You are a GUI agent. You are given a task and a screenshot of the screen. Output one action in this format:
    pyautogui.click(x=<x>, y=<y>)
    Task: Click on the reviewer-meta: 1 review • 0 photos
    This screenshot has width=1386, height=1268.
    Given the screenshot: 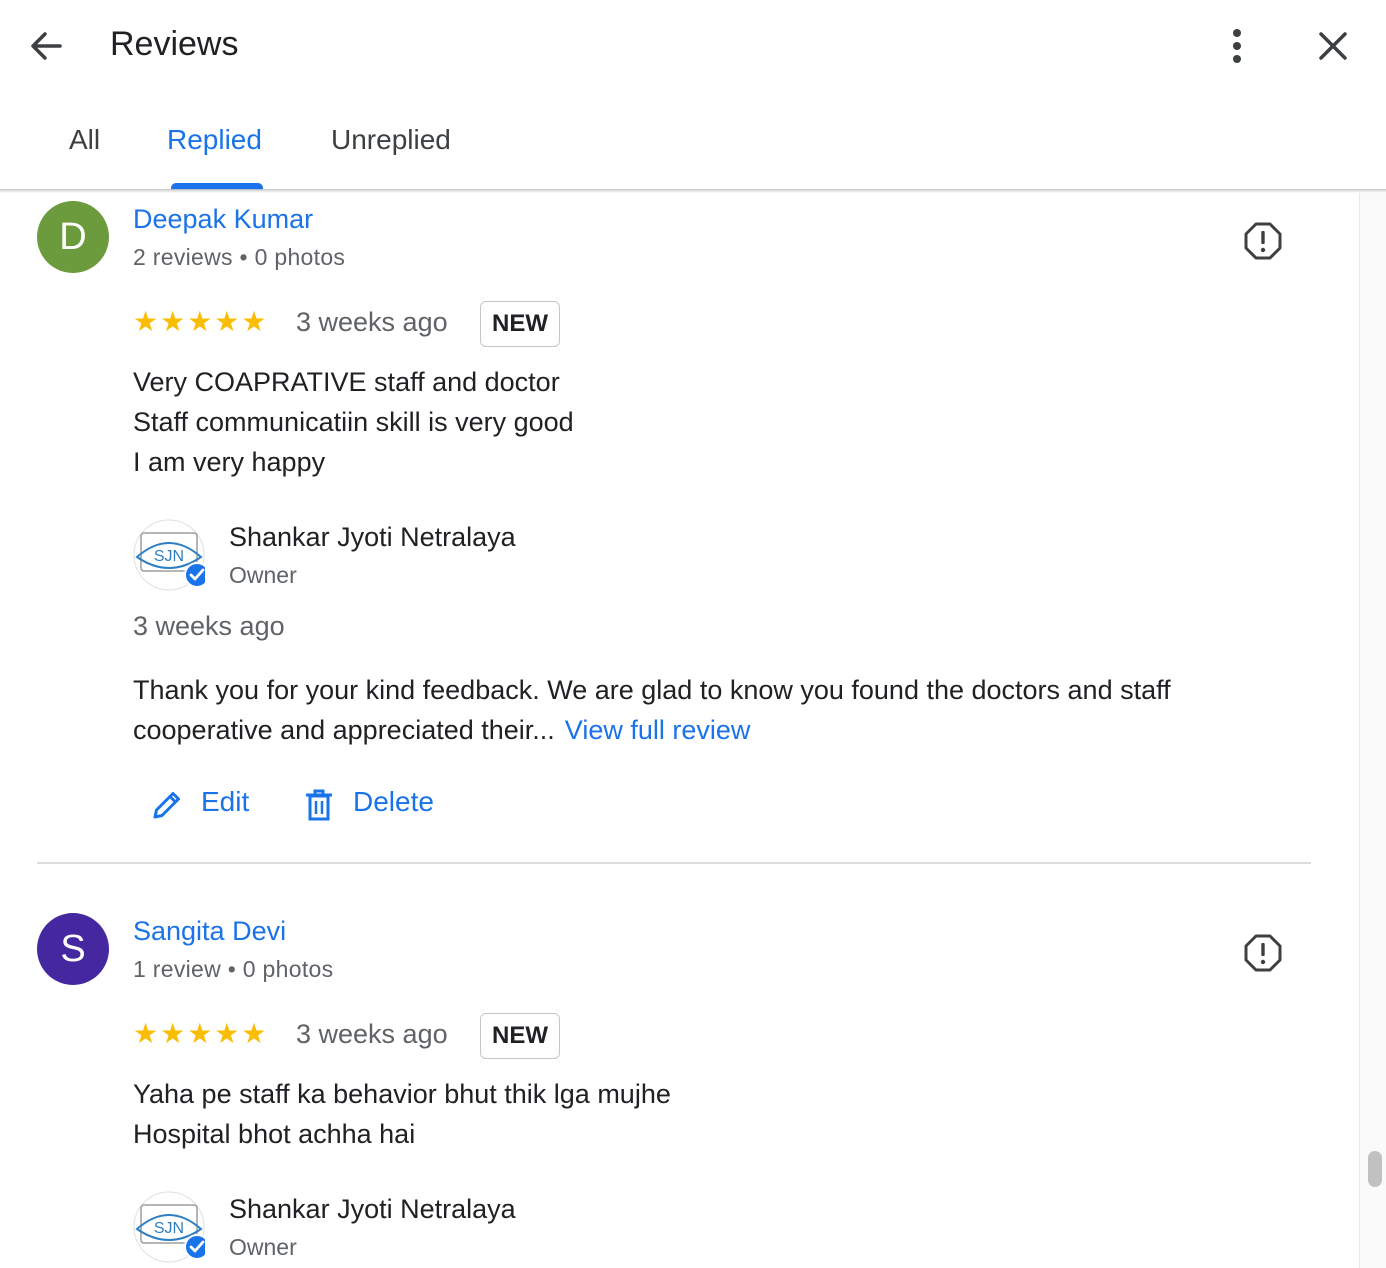 What is the action you would take?
    pyautogui.click(x=233, y=969)
    